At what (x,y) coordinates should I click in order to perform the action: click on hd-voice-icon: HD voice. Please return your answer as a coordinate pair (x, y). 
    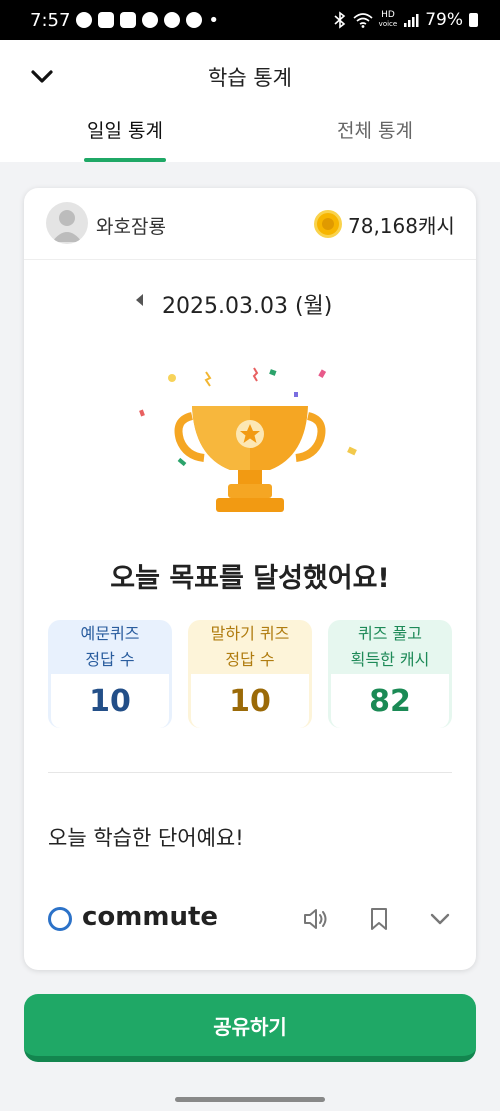
    Looking at the image, I should click on (388, 20).